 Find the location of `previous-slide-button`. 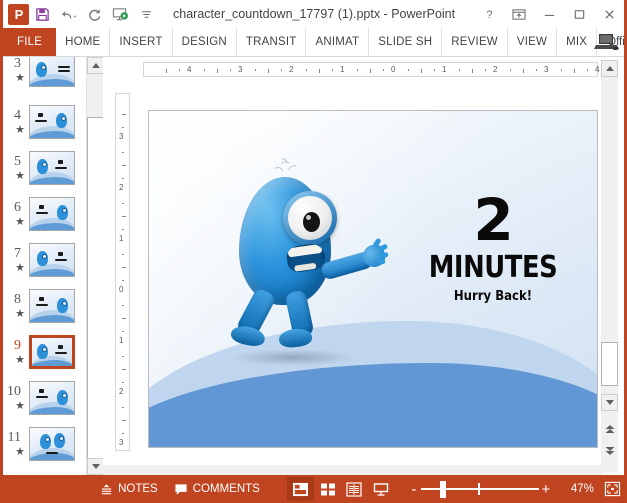

previous-slide-button is located at coordinates (609, 428).